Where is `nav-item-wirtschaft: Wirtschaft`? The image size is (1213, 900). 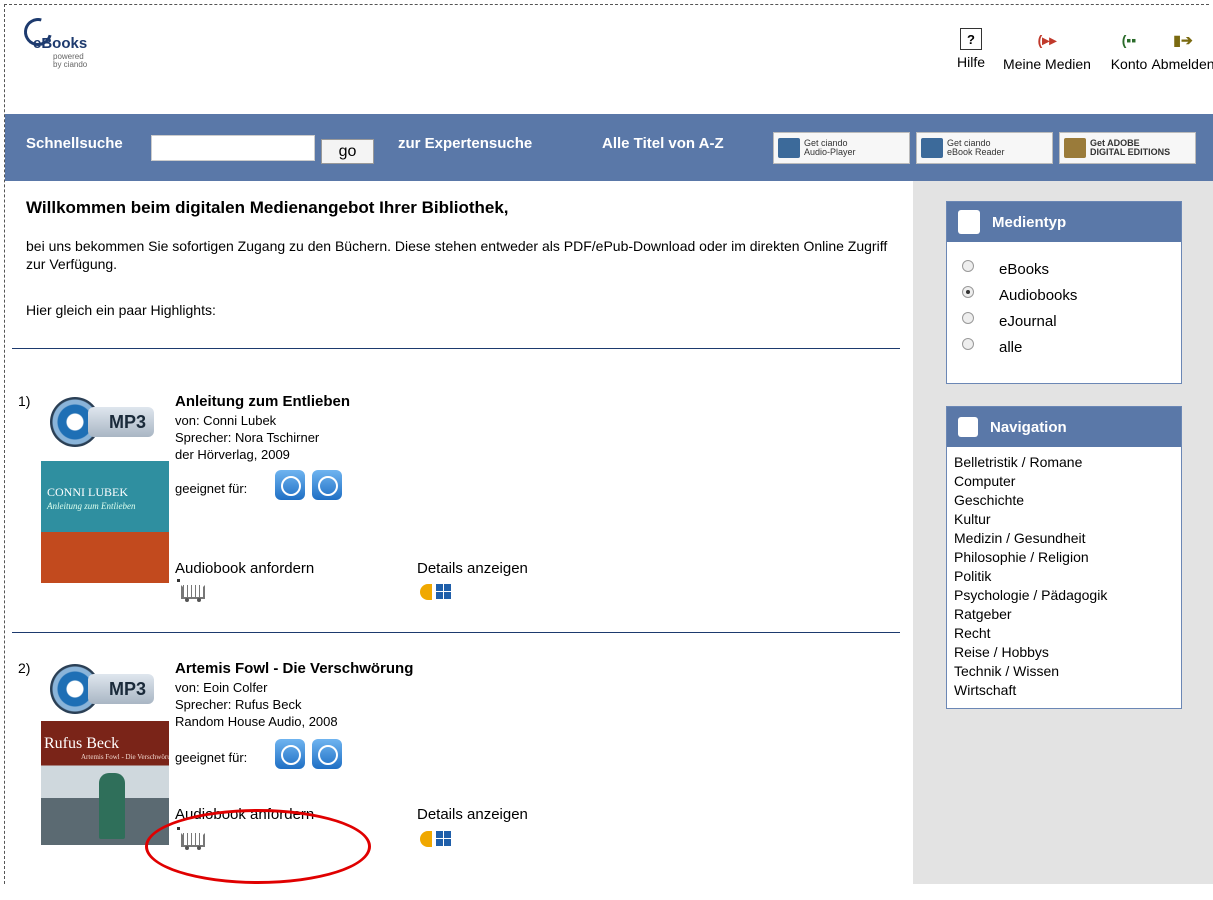 nav-item-wirtschaft: Wirtschaft is located at coordinates (1063, 690).